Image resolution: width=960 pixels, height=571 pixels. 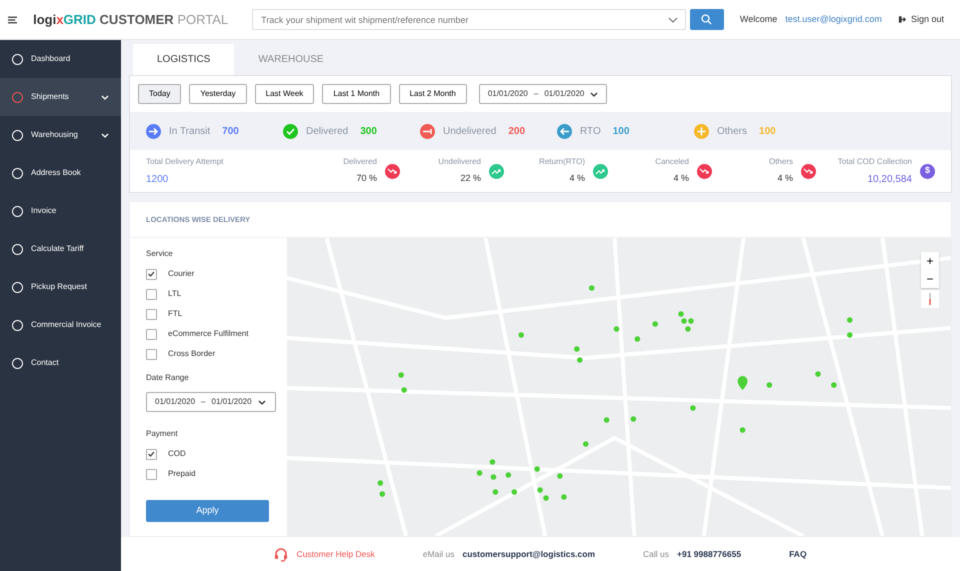 I want to click on faq-link: FAQ, so click(x=798, y=554).